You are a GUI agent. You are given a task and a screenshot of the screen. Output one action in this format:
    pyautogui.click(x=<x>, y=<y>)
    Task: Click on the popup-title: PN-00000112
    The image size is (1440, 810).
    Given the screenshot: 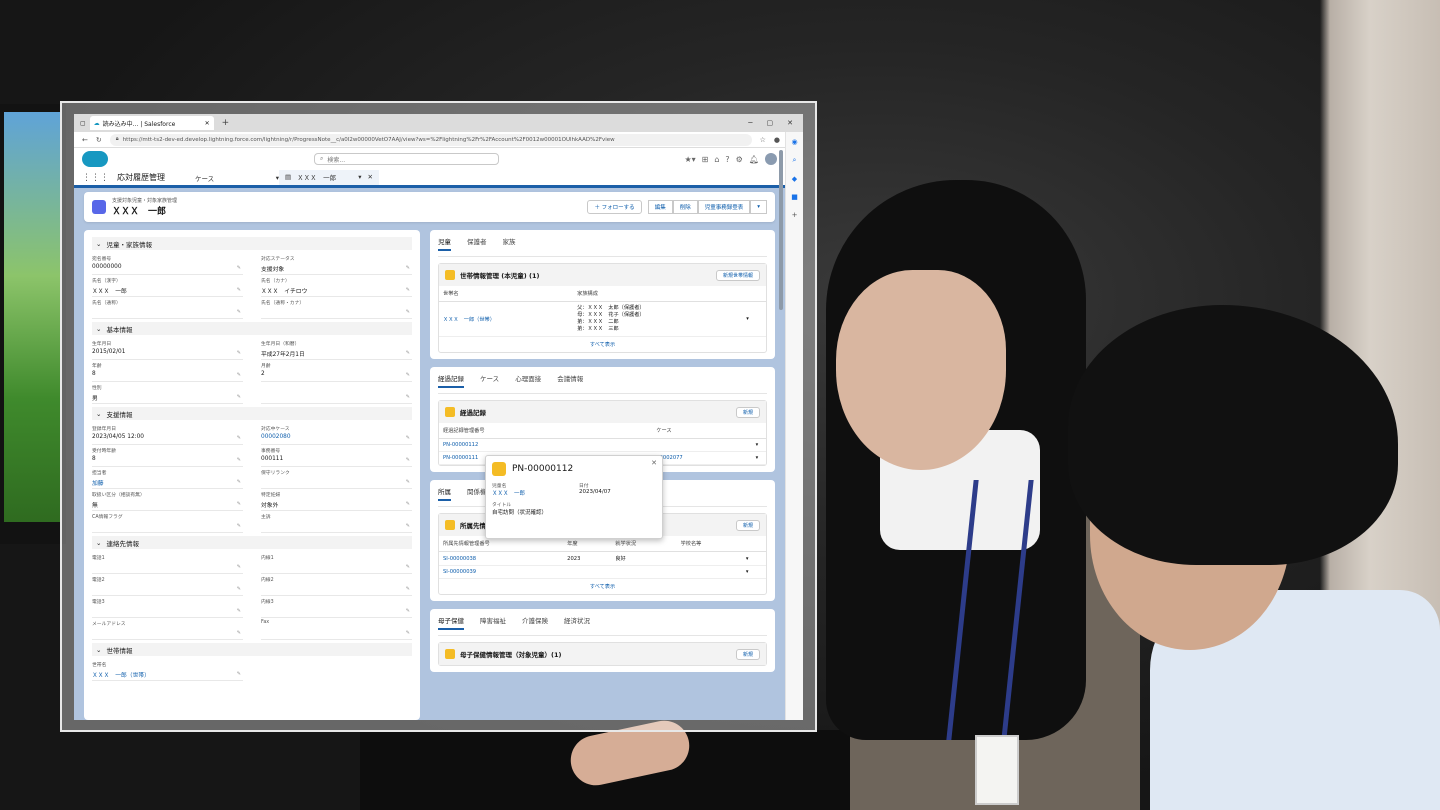 What is the action you would take?
    pyautogui.click(x=542, y=469)
    